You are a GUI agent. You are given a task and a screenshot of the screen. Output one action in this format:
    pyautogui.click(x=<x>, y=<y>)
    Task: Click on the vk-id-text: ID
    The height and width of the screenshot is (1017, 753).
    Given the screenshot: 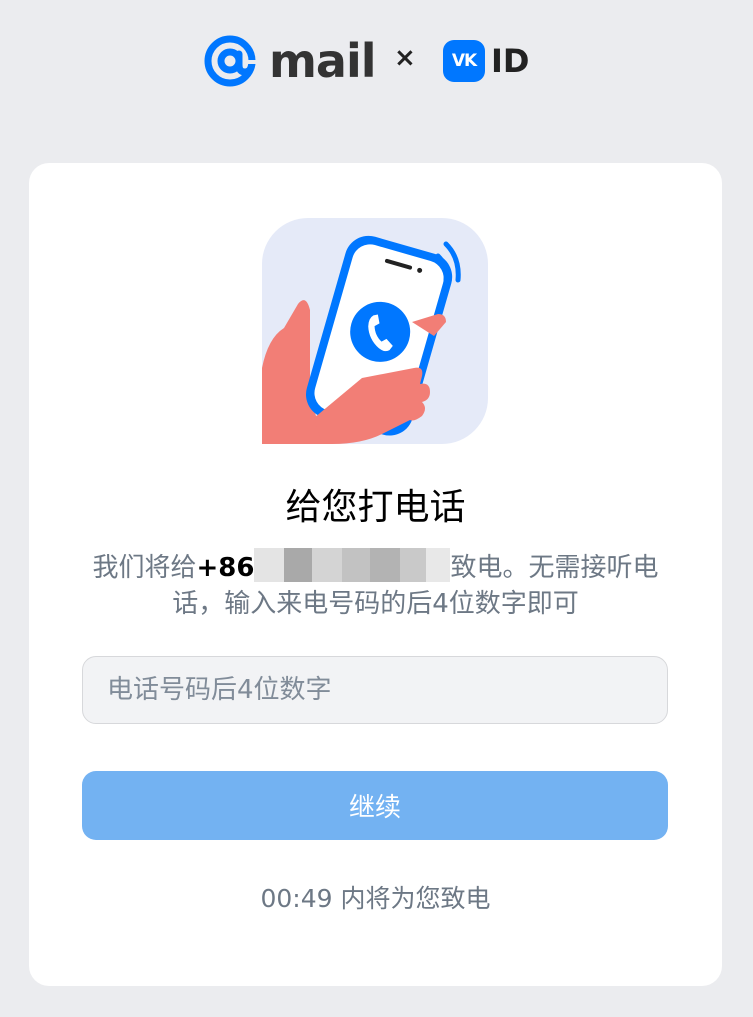 What is the action you would take?
    pyautogui.click(x=510, y=61)
    